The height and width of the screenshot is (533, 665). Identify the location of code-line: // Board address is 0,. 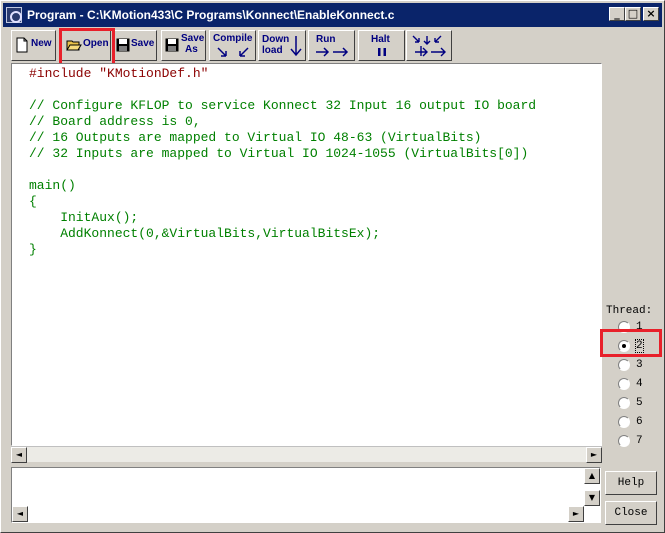
(115, 121).